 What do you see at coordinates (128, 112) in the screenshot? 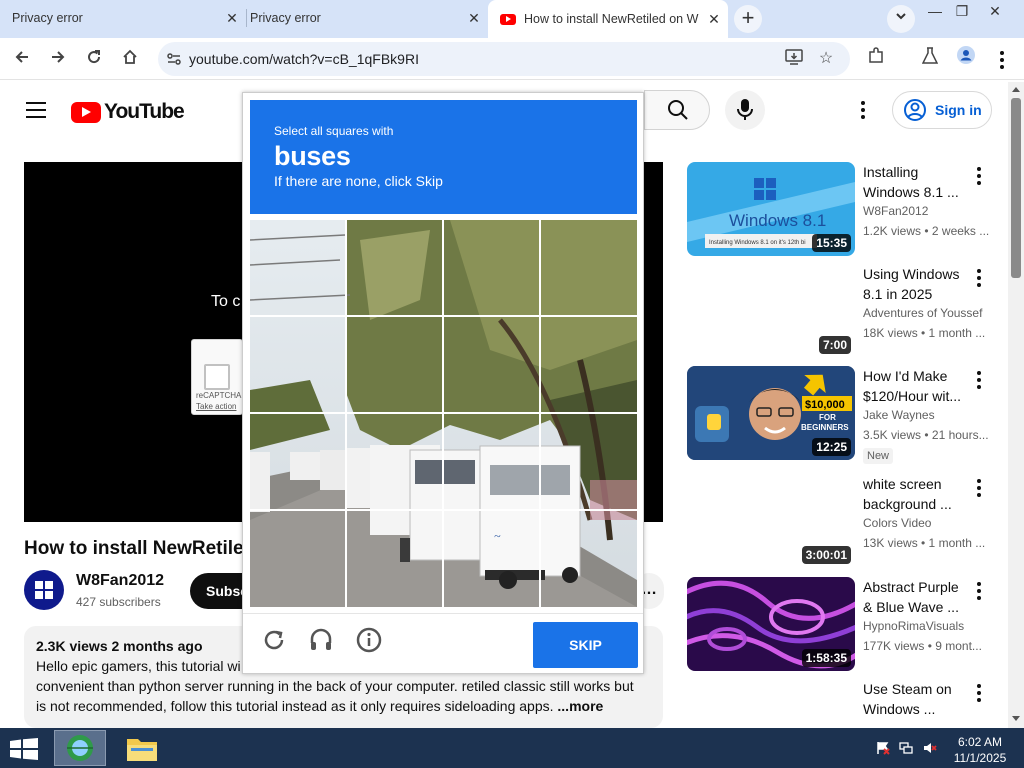
I see `youtube-logo: YouTube` at bounding box center [128, 112].